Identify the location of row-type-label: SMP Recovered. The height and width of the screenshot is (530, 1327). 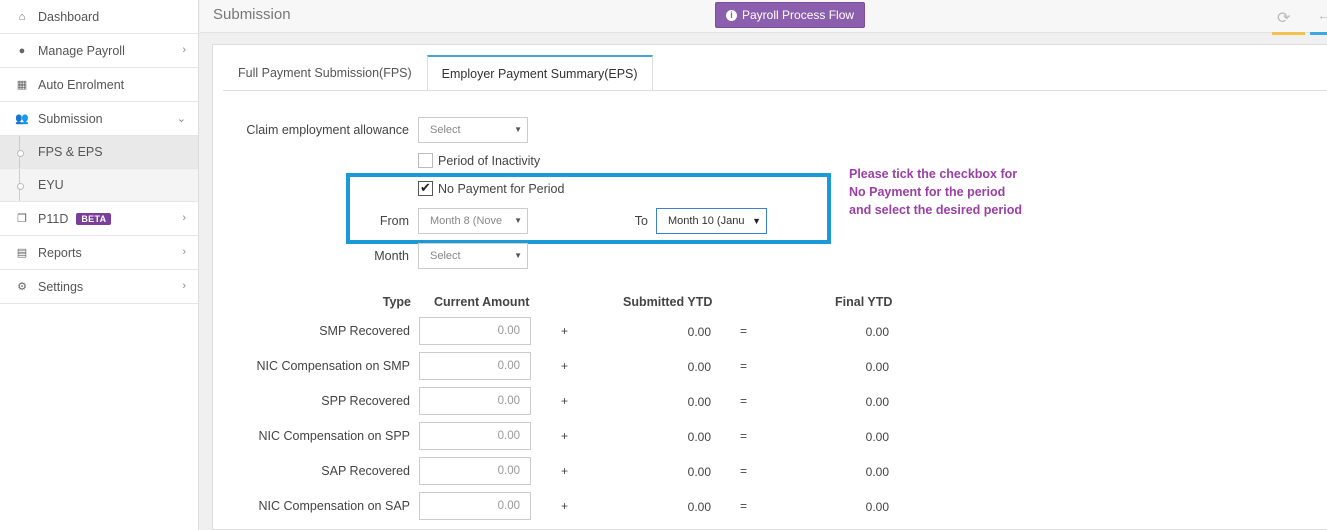
(364, 331).